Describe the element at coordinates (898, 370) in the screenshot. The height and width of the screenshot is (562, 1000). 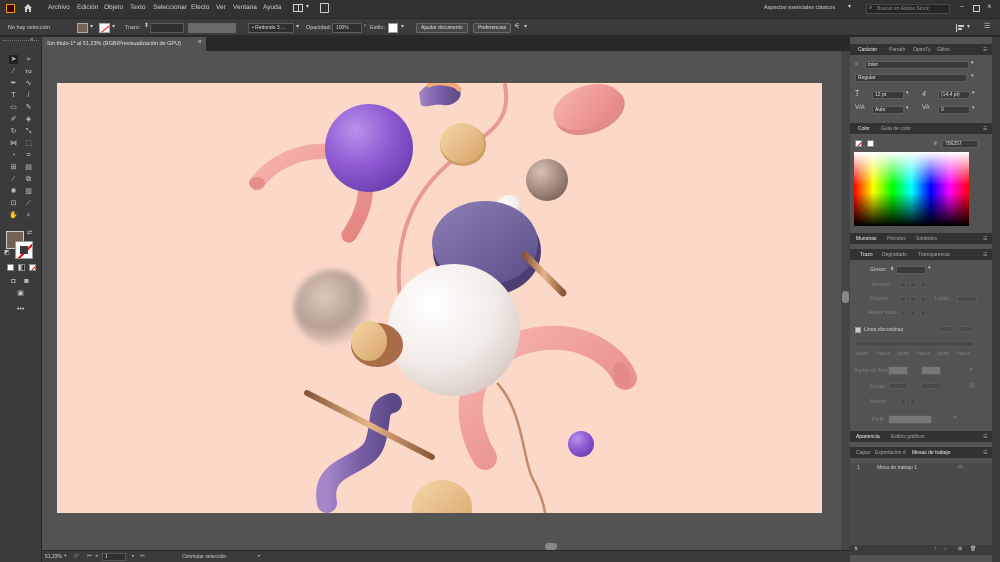
I see `arrowhead-start` at that location.